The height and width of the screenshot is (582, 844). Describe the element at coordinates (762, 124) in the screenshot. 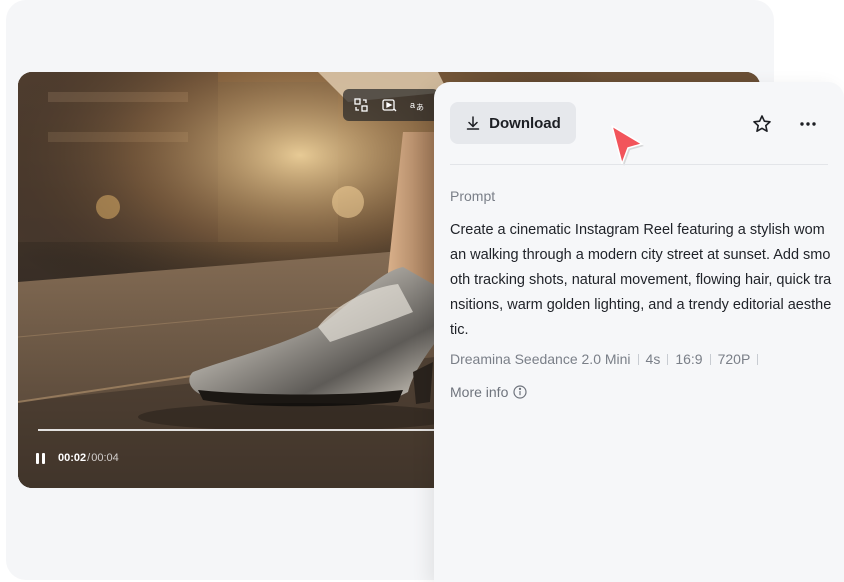

I see `star-icon` at that location.